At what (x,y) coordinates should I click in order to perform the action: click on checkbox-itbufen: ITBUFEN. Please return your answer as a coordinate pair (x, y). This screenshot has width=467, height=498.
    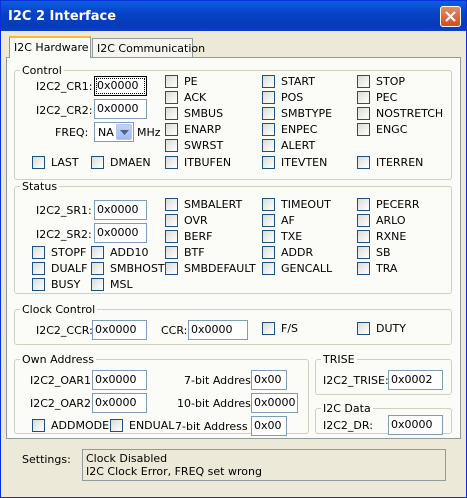
    Looking at the image, I should click on (198, 163).